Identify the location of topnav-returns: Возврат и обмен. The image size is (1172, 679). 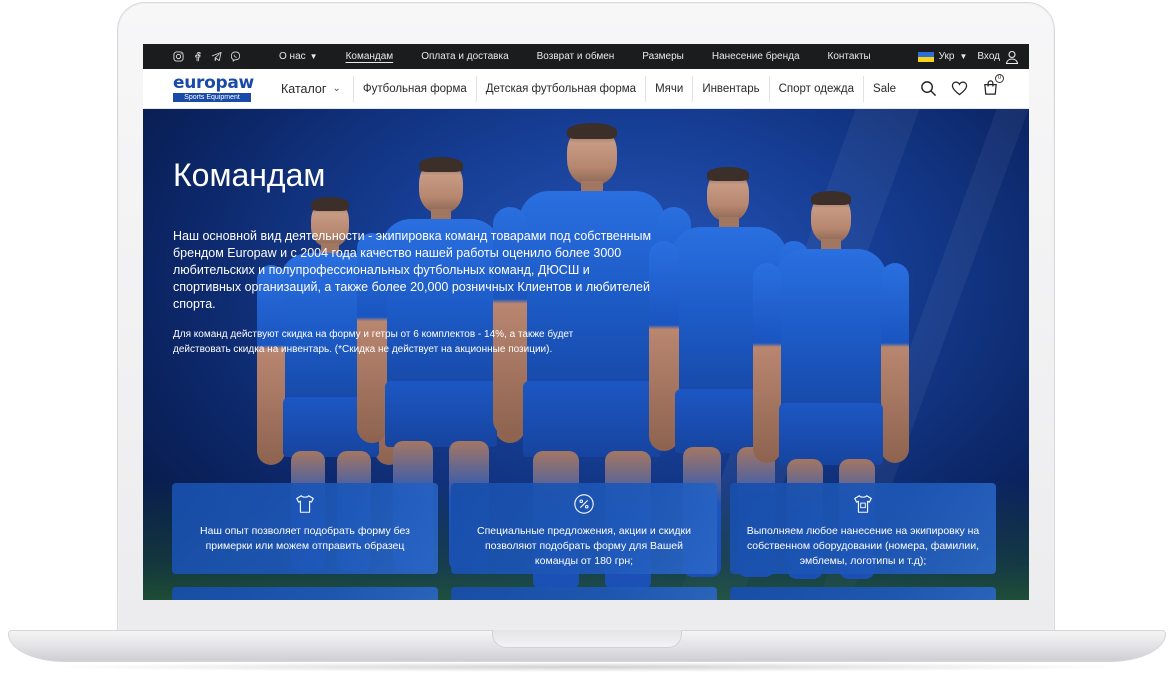
(576, 56).